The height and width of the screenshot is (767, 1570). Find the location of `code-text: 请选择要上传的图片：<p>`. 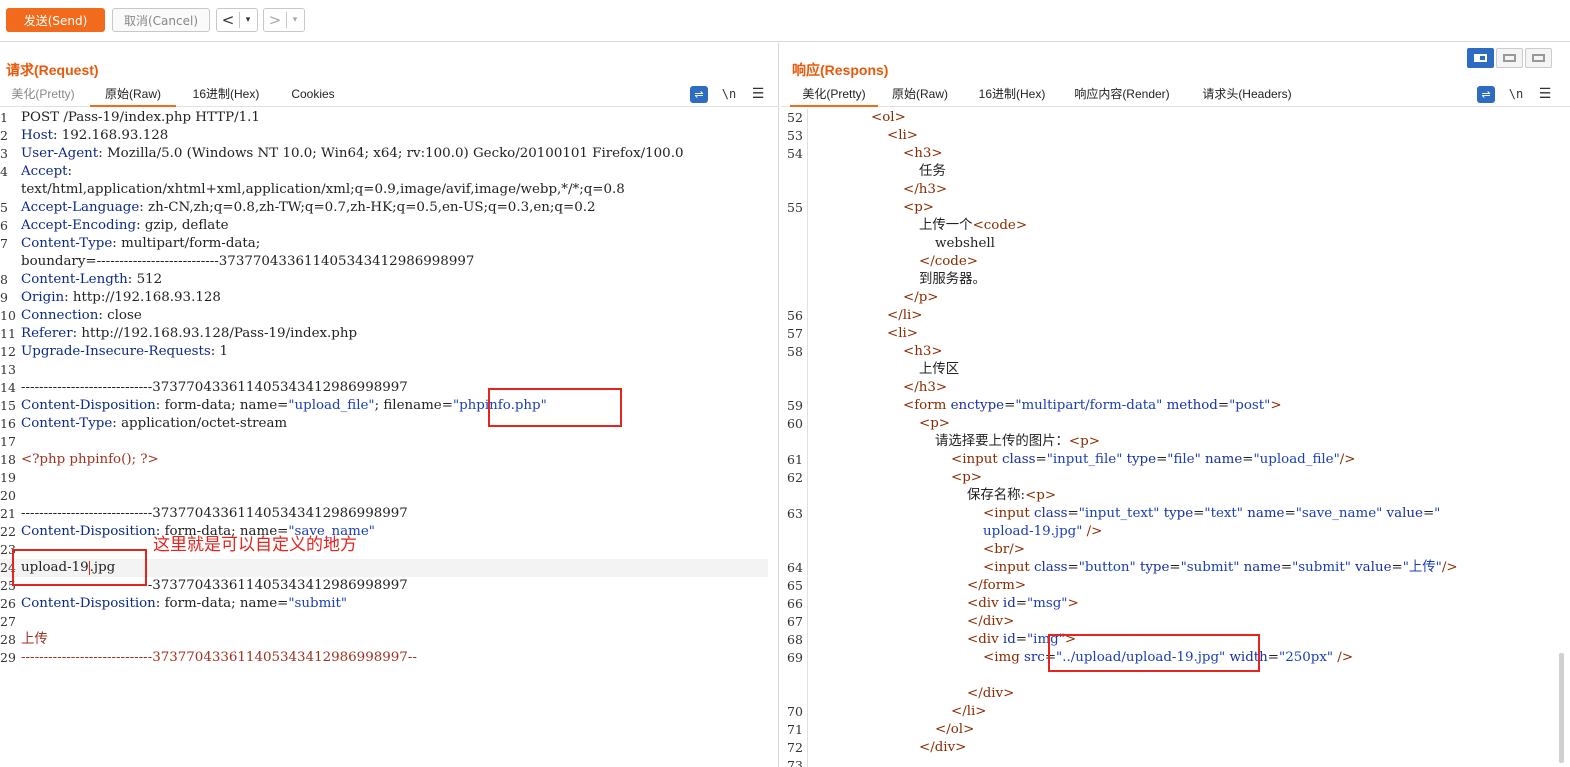

code-text: 请选择要上传的图片：<p> is located at coordinates (1017, 442).